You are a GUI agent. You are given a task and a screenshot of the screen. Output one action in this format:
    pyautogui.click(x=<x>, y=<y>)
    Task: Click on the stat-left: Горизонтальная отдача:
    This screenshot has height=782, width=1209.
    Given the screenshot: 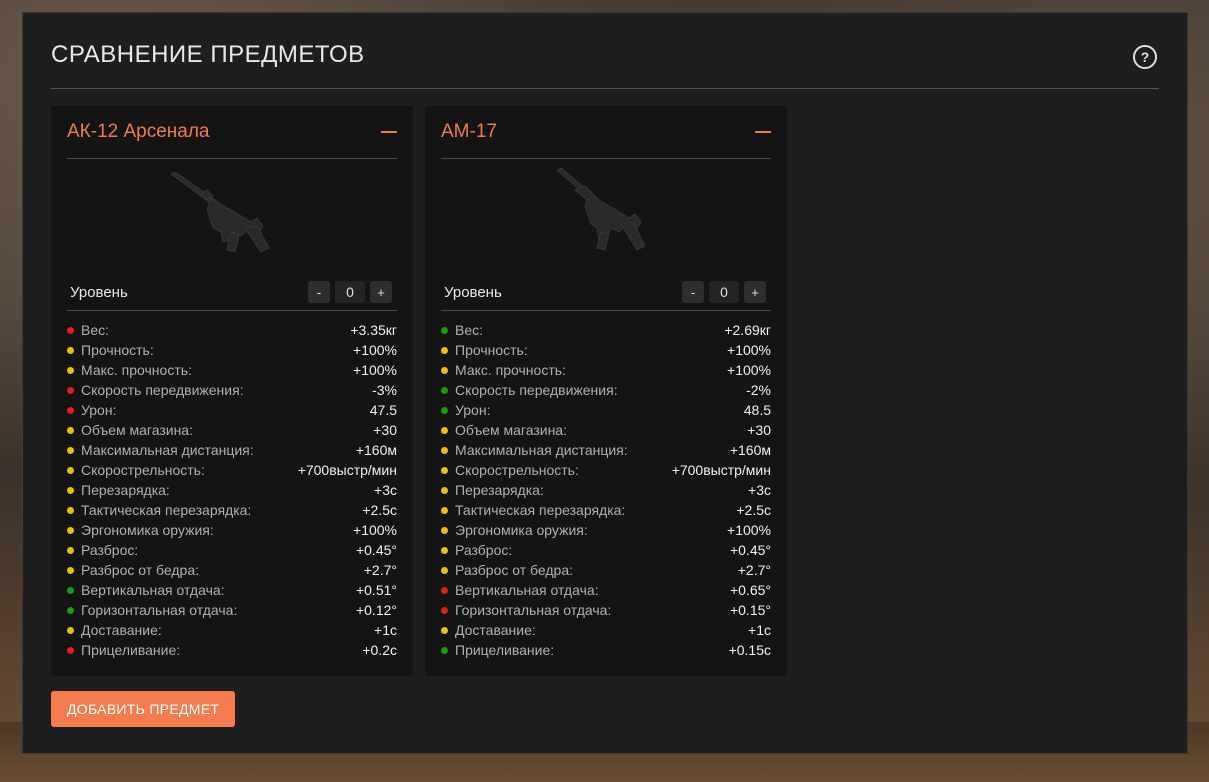 What is the action you would take?
    pyautogui.click(x=152, y=610)
    